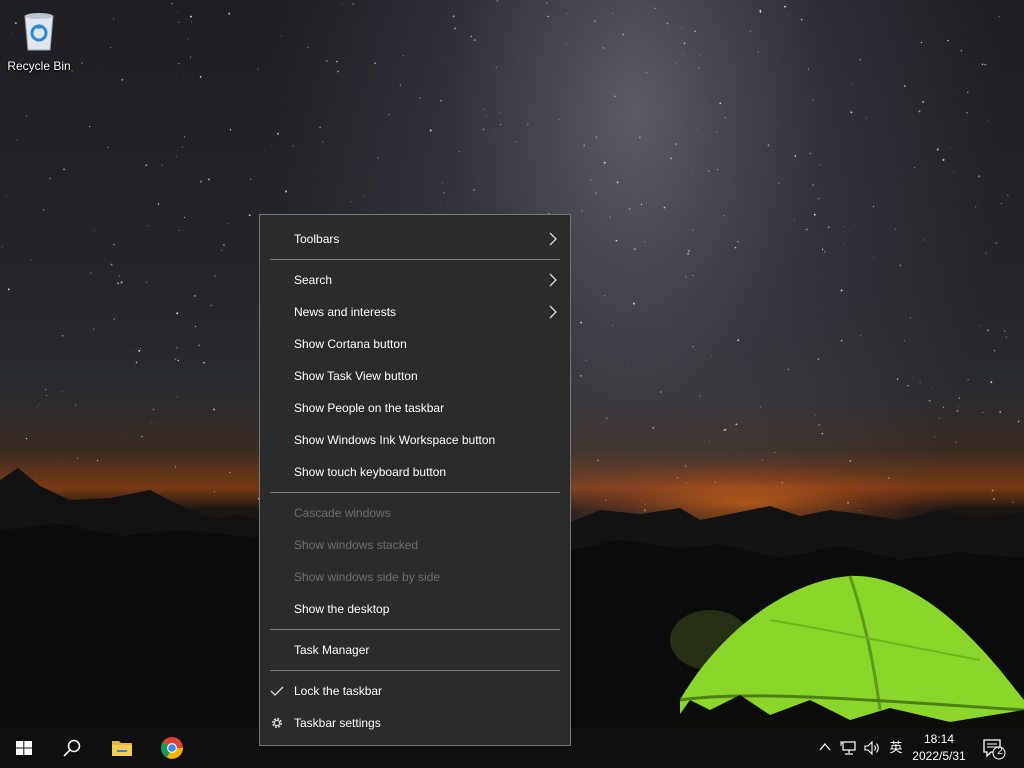 The height and width of the screenshot is (768, 1024). I want to click on menu-item-toolbars: Toolbars, so click(415, 239).